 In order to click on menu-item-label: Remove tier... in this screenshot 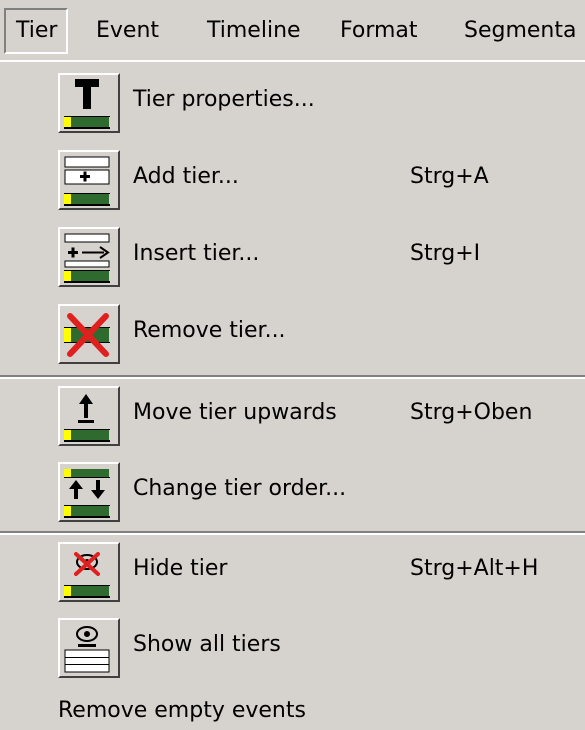, I will do `click(209, 330)`.